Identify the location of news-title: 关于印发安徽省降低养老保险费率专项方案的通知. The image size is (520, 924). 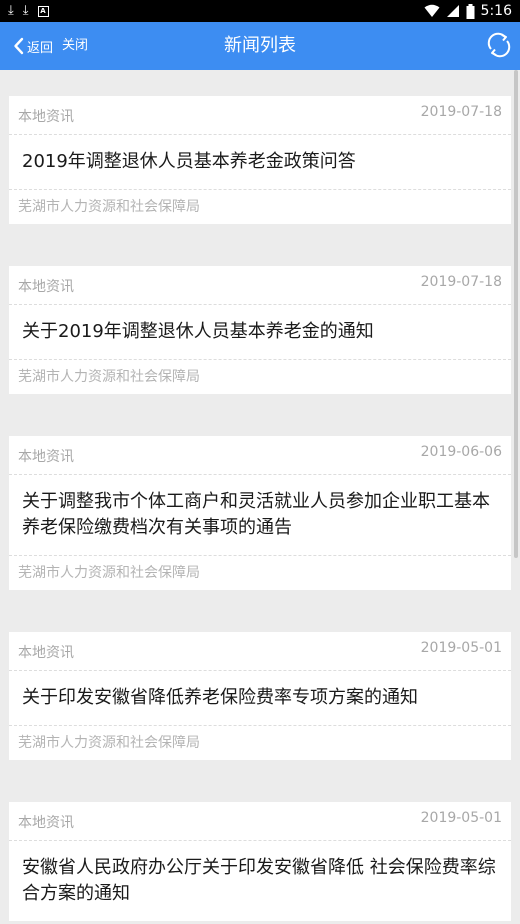
(260, 698).